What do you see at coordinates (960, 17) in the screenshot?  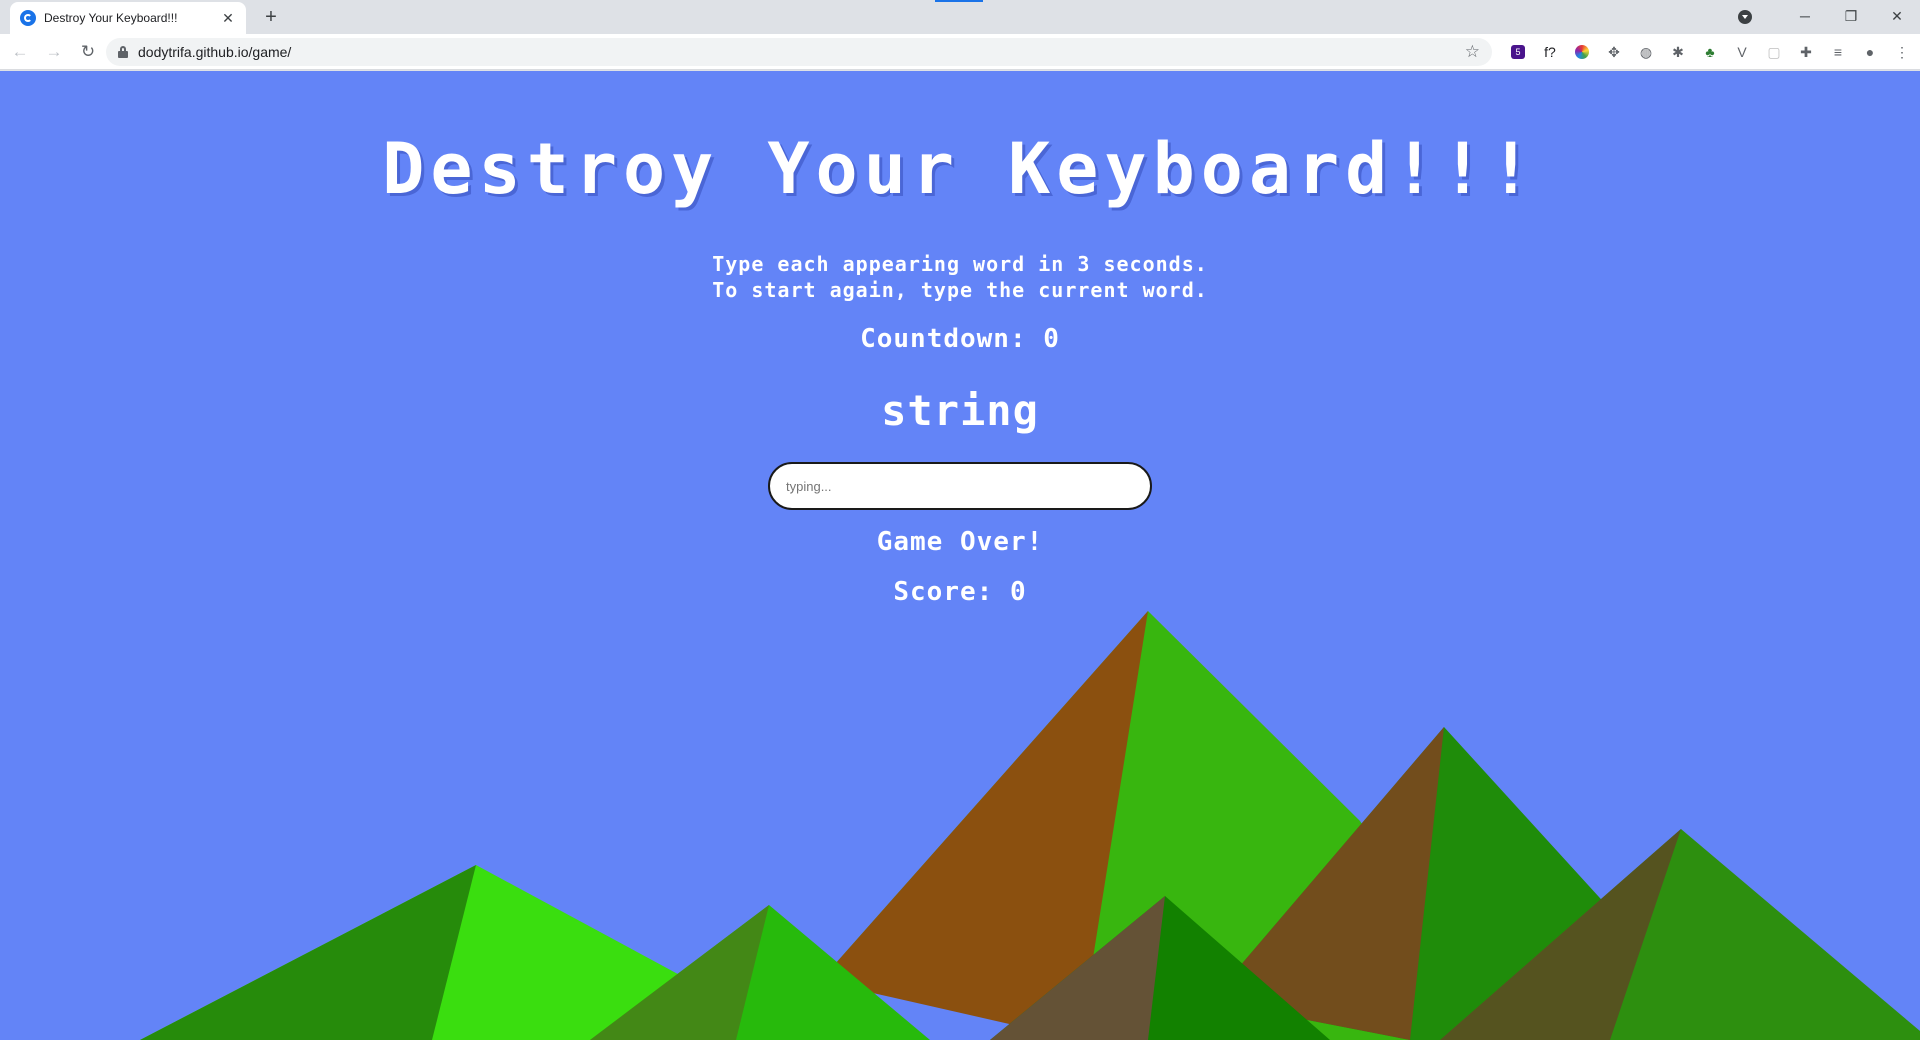 I see `tab-bar: Destroy Your Keyboard!!! ✕ + ─ ❐ ✕` at bounding box center [960, 17].